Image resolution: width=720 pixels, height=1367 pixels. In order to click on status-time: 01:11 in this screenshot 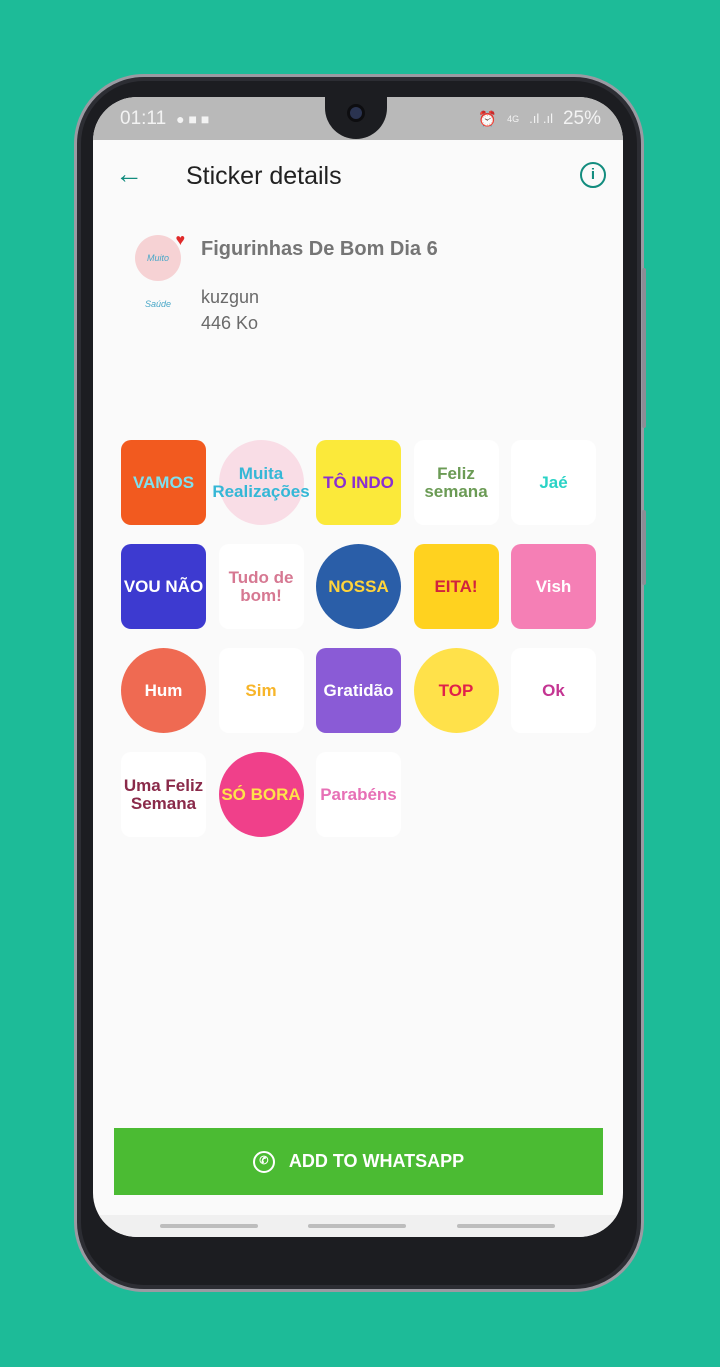, I will do `click(143, 118)`.